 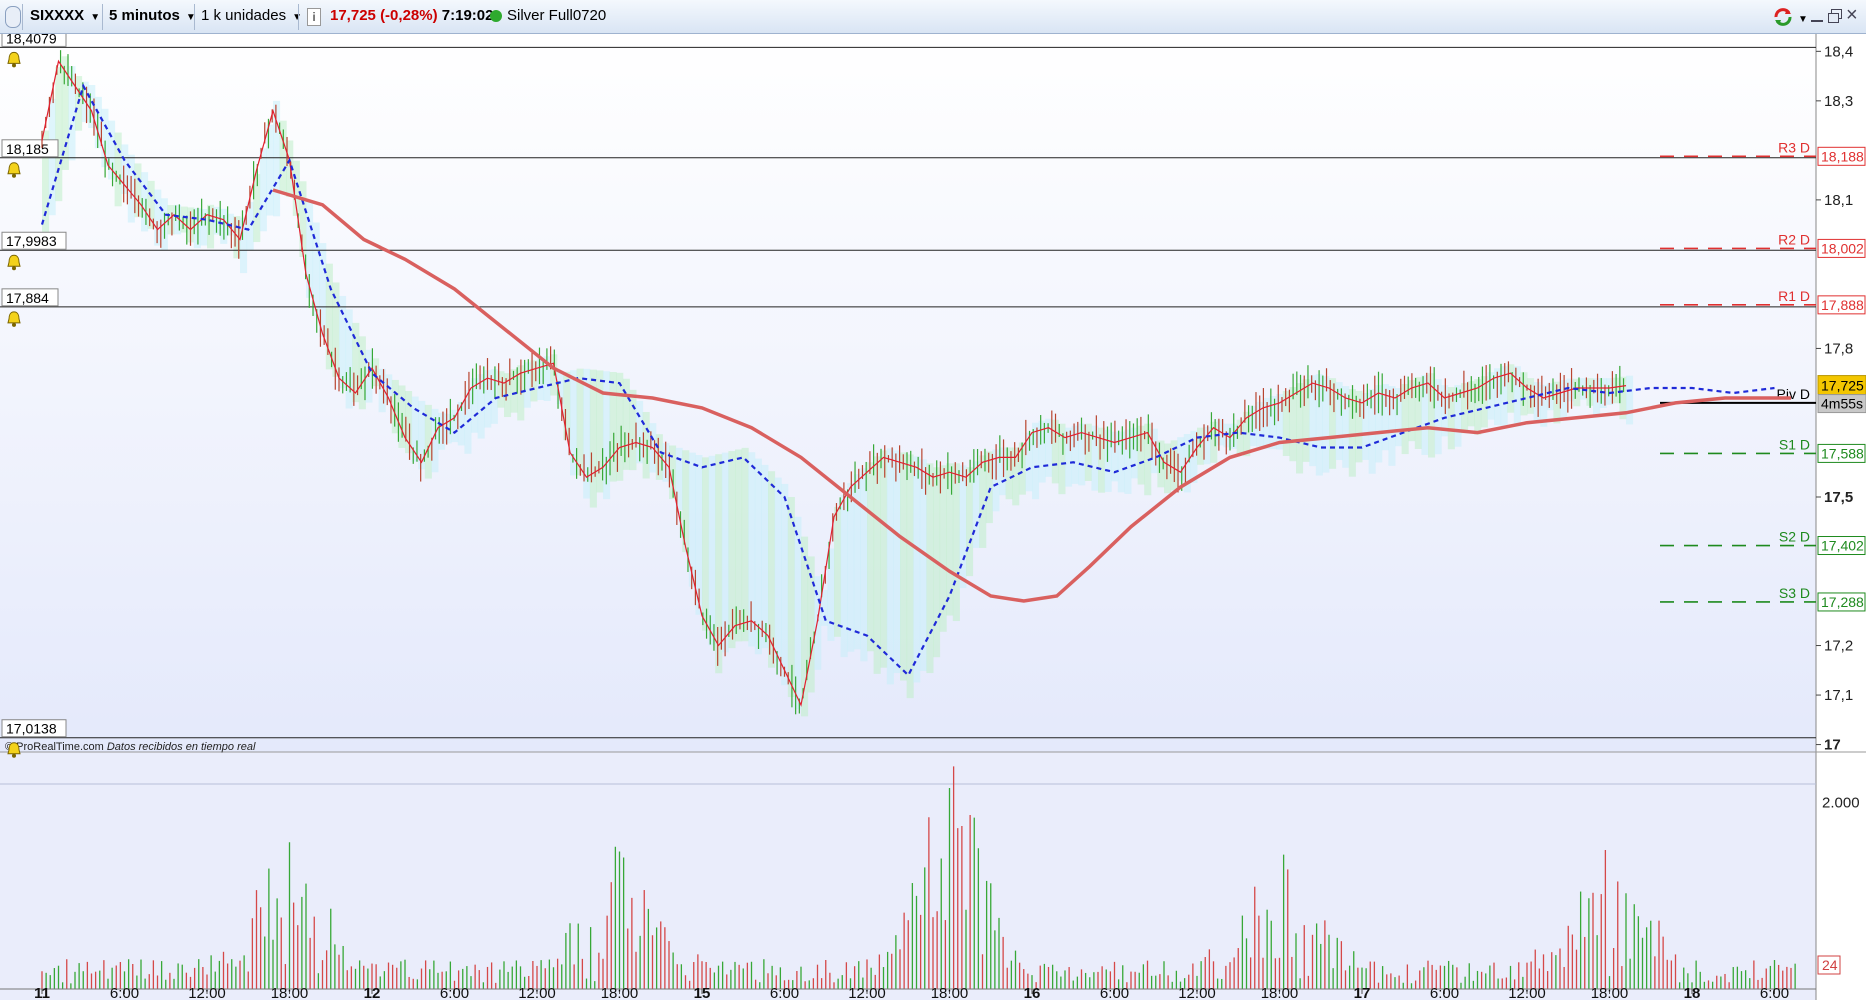 I want to click on pivot-label: R3 D, so click(x=1794, y=147).